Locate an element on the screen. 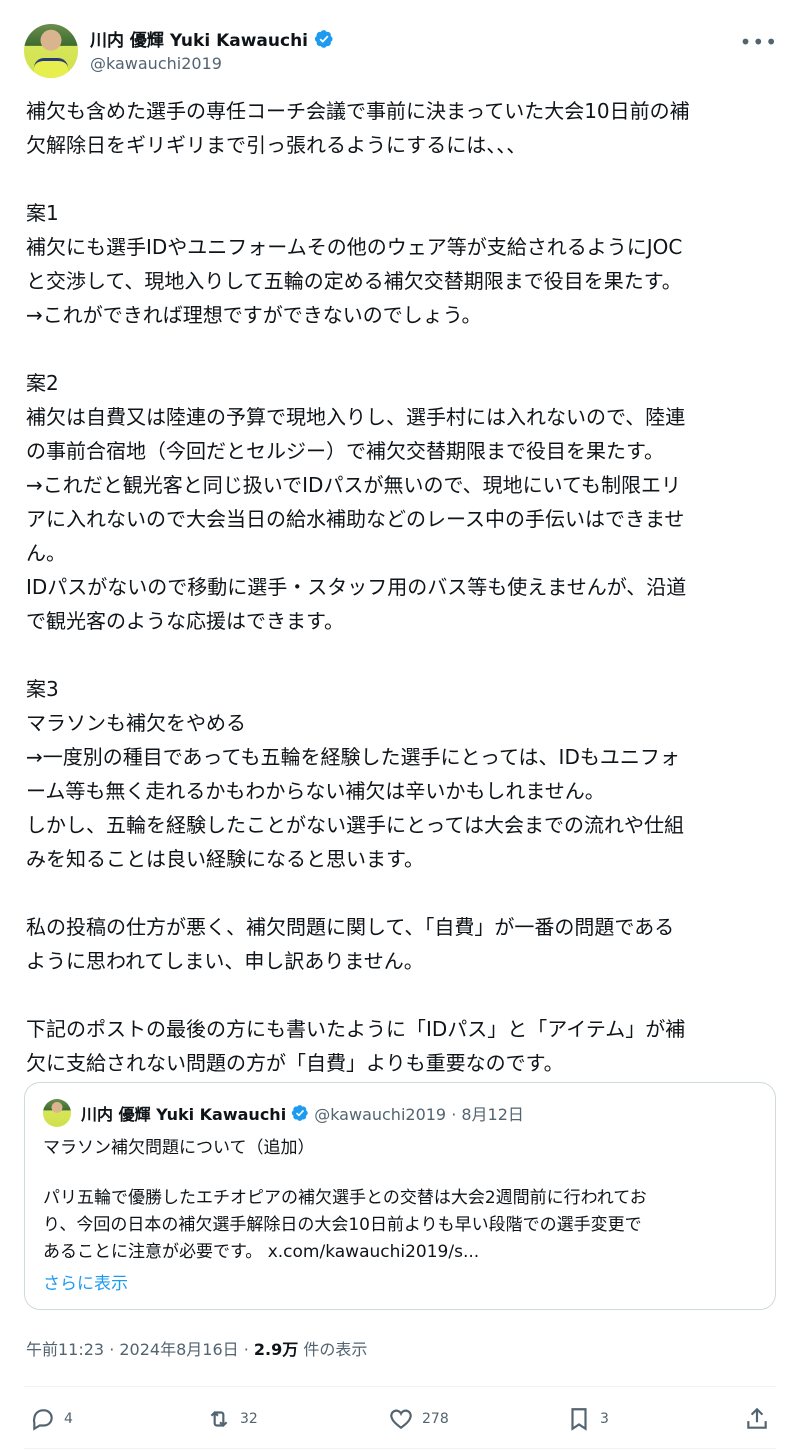 This screenshot has height=1451, width=800. bookmark-icon is located at coordinates (579, 1419).